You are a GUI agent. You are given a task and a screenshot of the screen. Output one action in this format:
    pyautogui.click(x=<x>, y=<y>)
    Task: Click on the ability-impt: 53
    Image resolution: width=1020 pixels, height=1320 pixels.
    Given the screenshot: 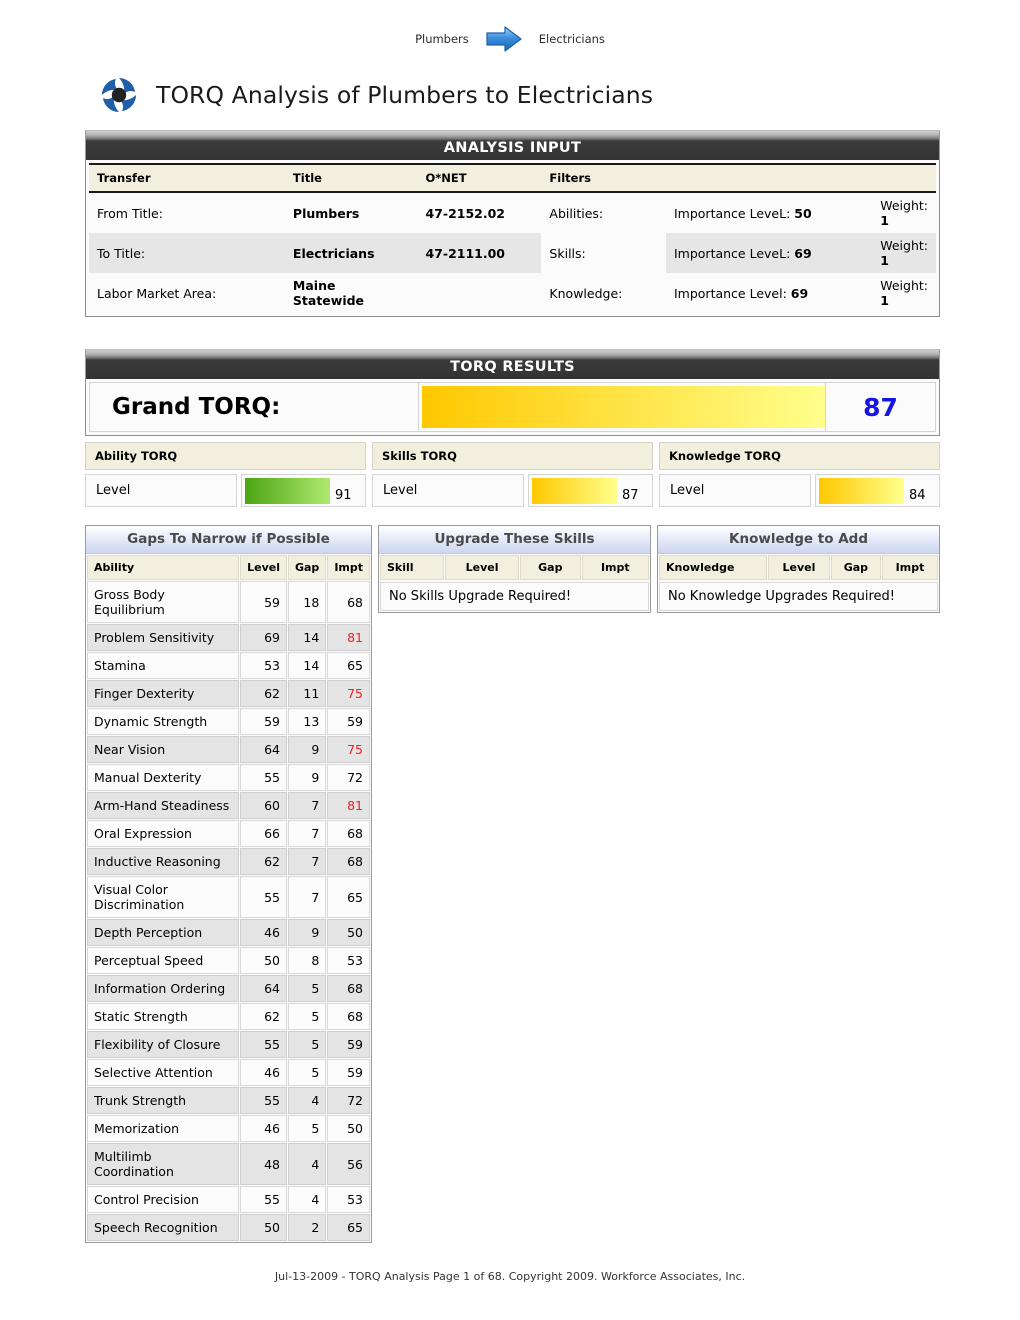 What is the action you would take?
    pyautogui.click(x=348, y=960)
    